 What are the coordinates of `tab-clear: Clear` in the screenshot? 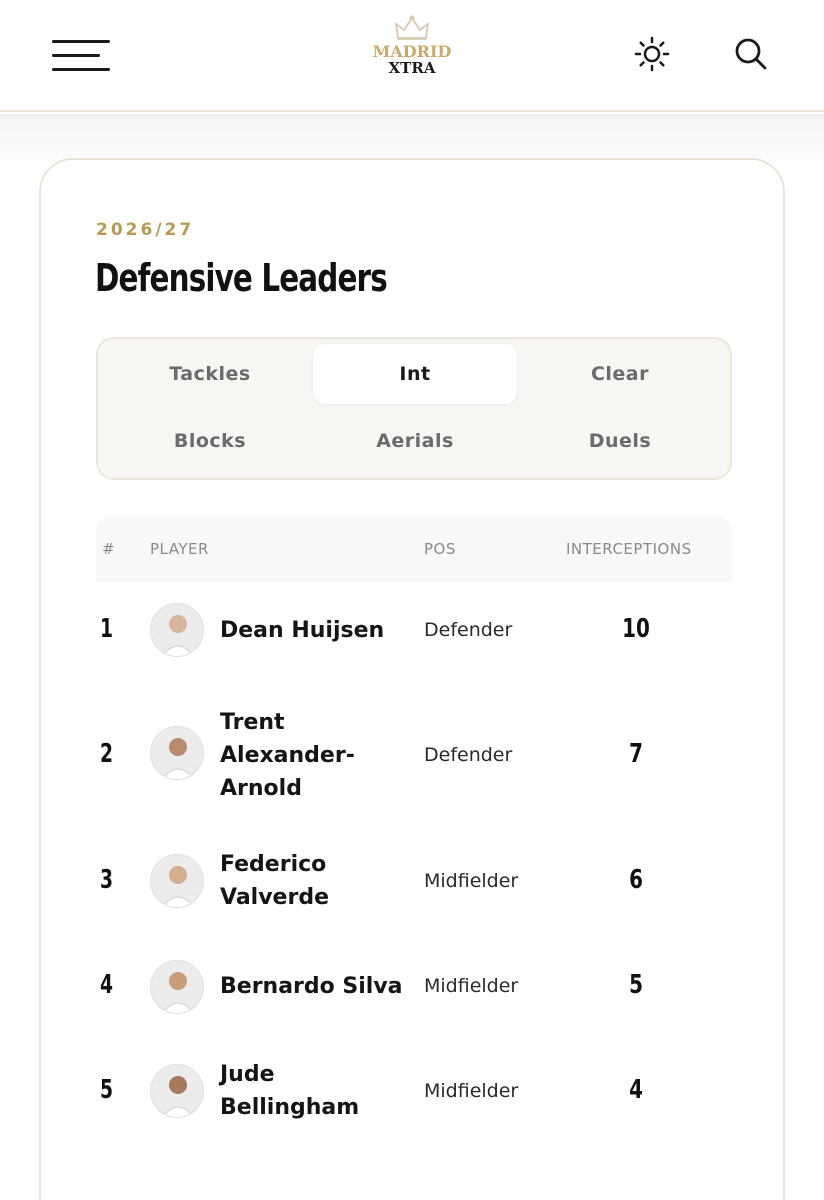 It's located at (620, 374).